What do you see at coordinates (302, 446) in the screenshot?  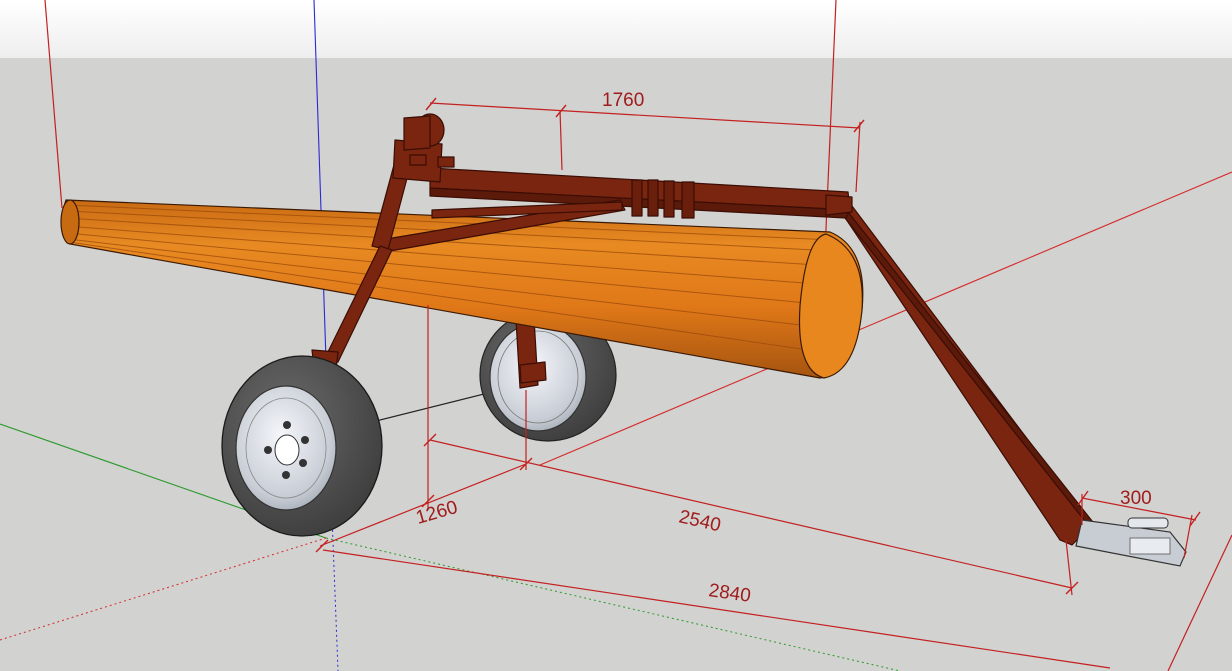 I see `near-wheel` at bounding box center [302, 446].